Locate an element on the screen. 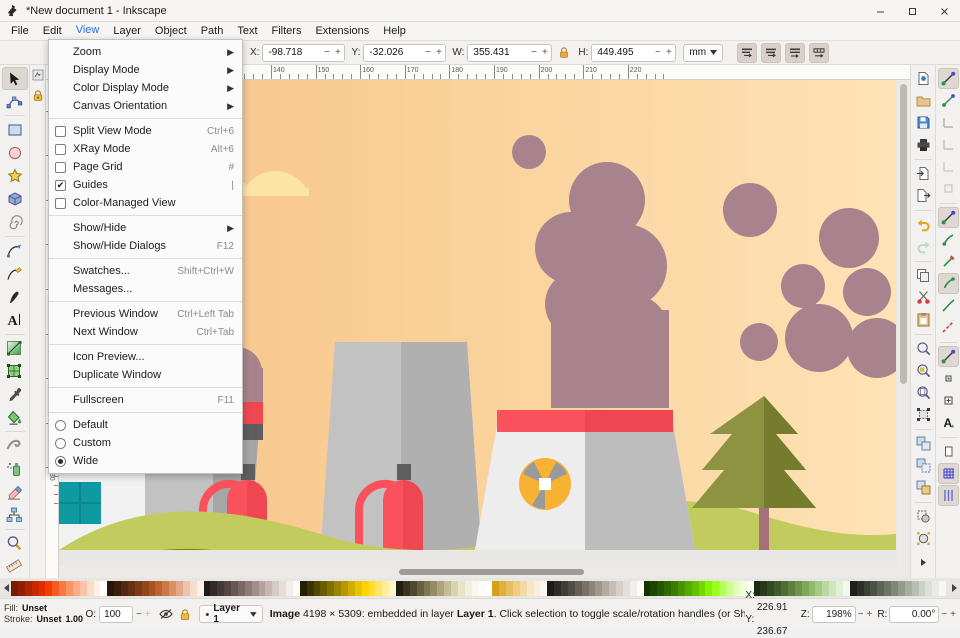 This screenshot has width=960, height=638. canvas-horizontal-scrollbar is located at coordinates (478, 572).